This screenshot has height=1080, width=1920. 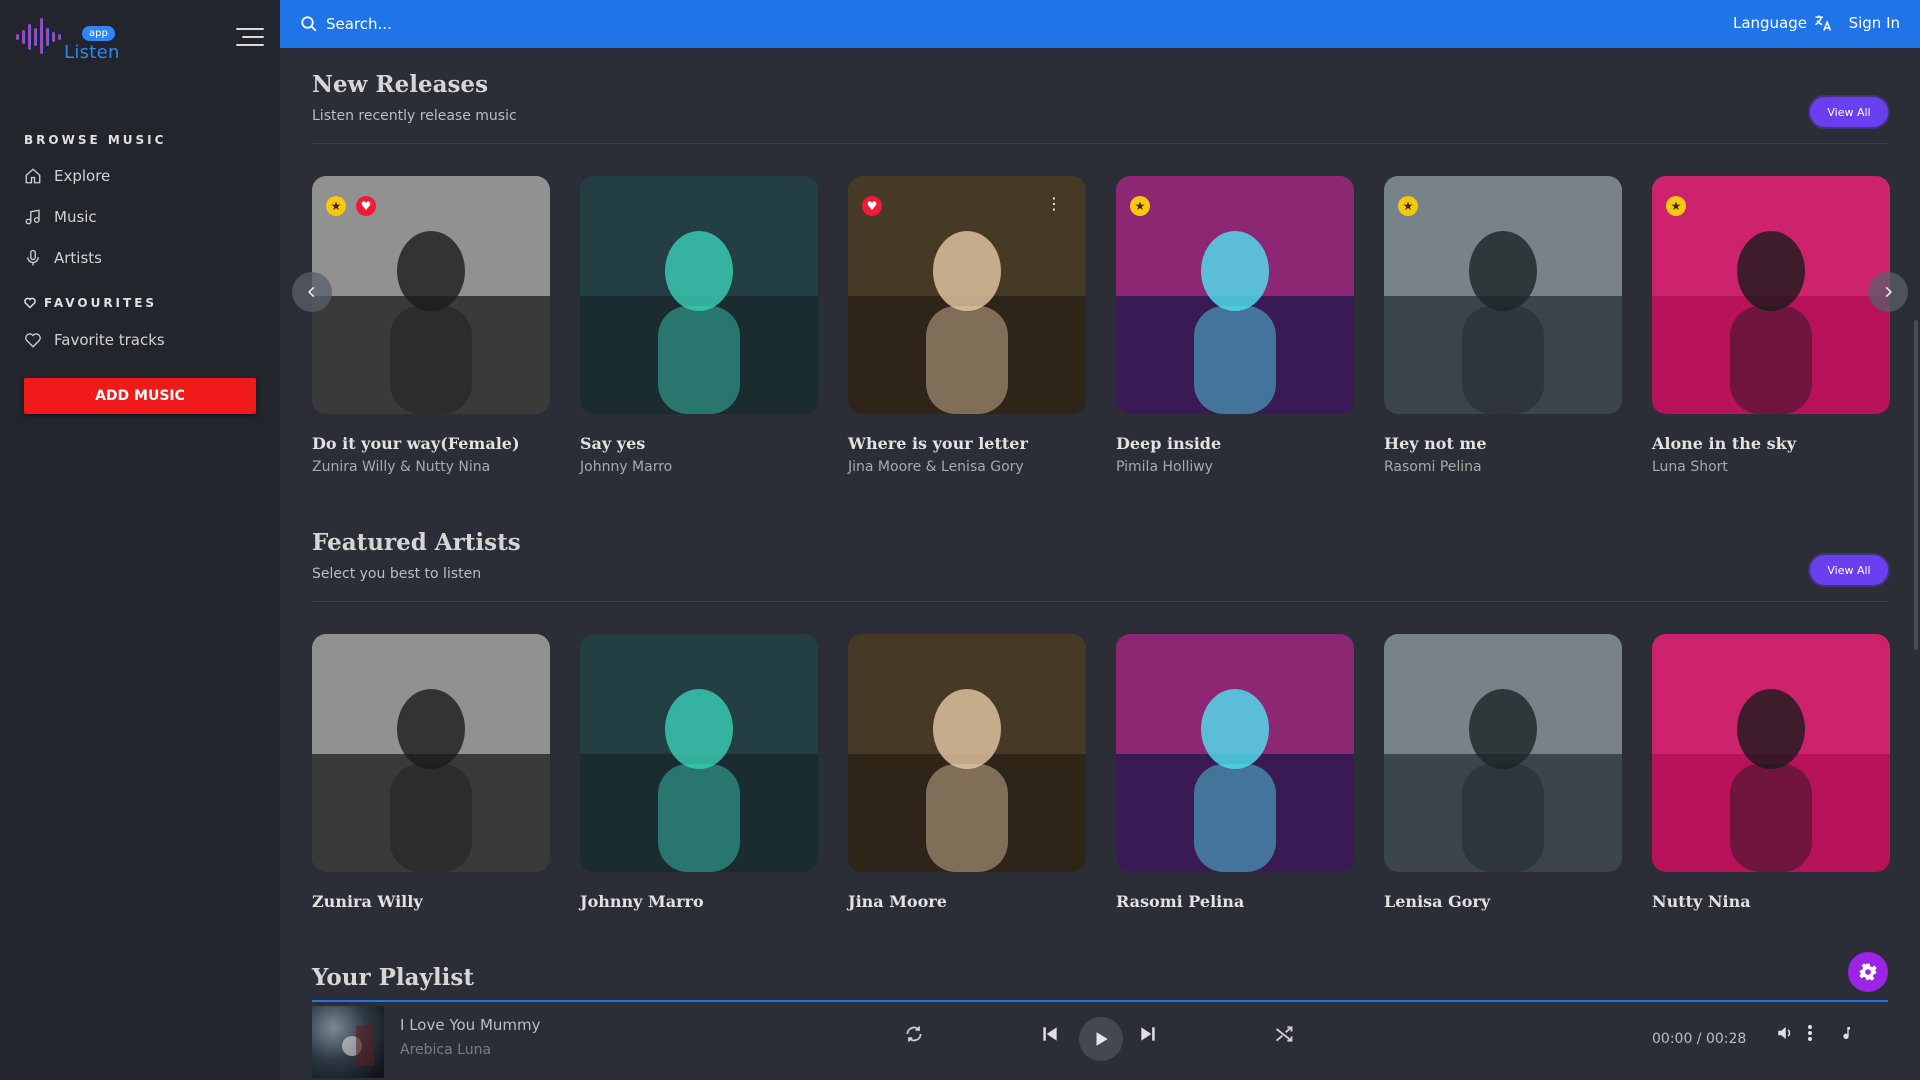 I want to click on release-artist: Luna Short, so click(x=1690, y=467).